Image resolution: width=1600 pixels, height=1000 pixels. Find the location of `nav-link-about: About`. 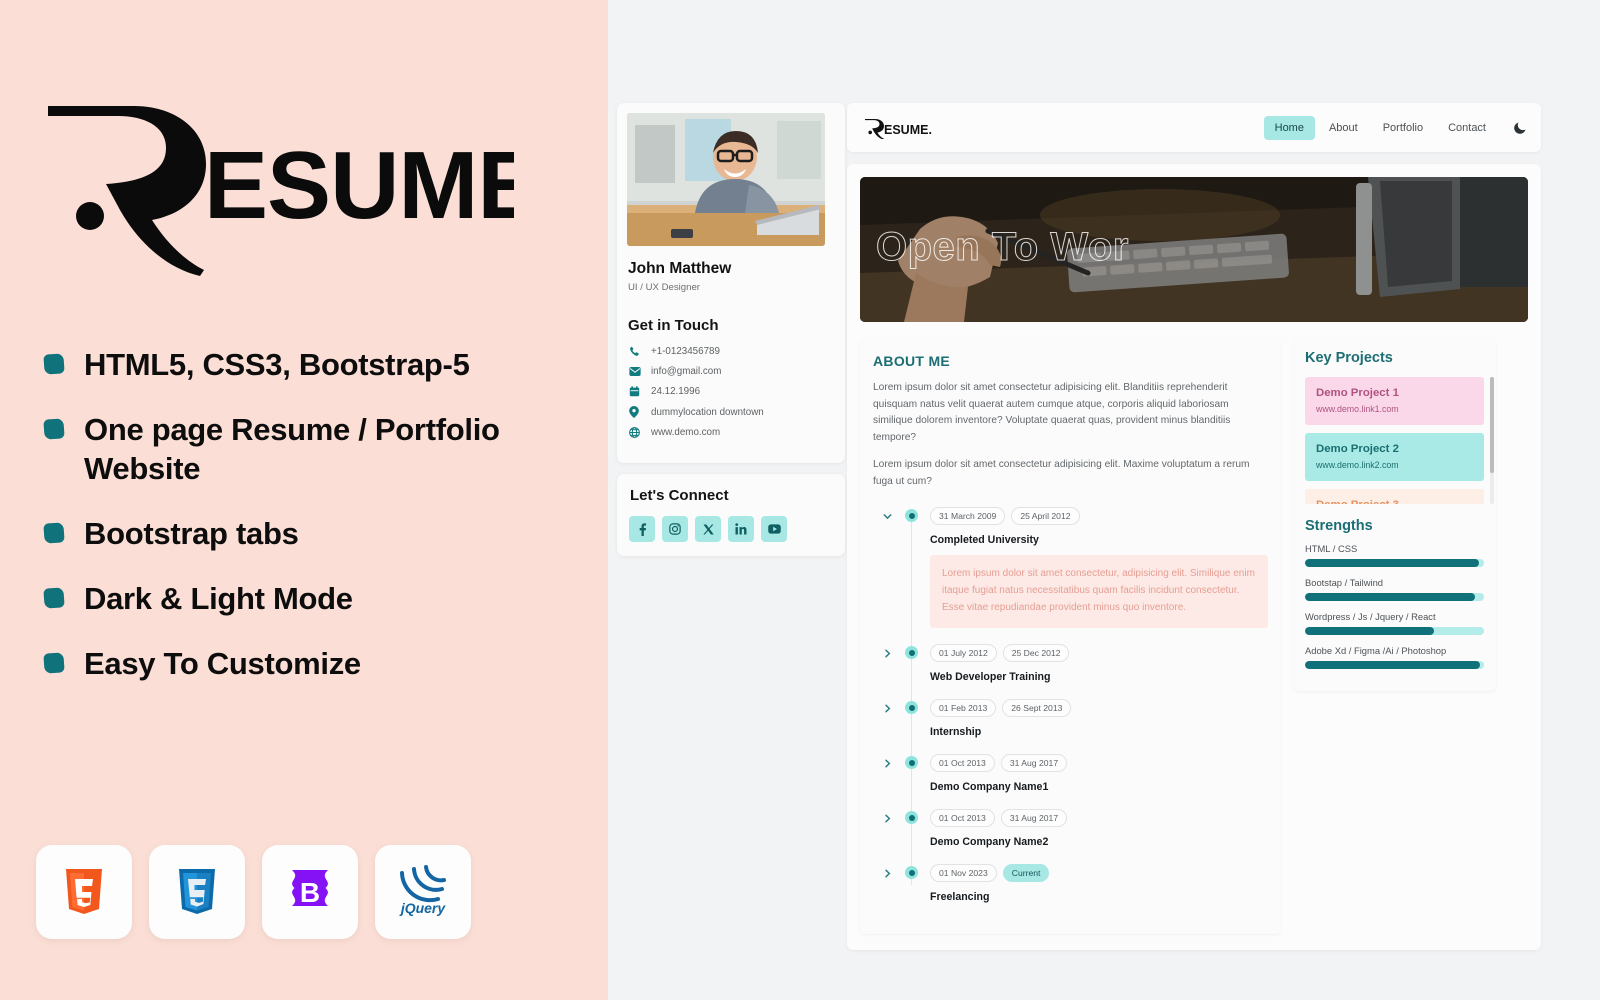

nav-link-about: About is located at coordinates (1343, 128).